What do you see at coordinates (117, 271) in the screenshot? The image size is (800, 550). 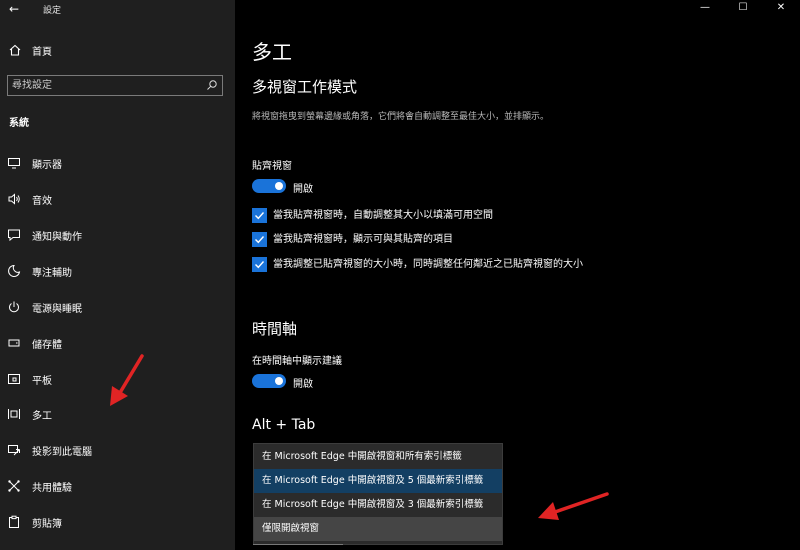 I see `sidebar-item-focus-assist: 專注輔助` at bounding box center [117, 271].